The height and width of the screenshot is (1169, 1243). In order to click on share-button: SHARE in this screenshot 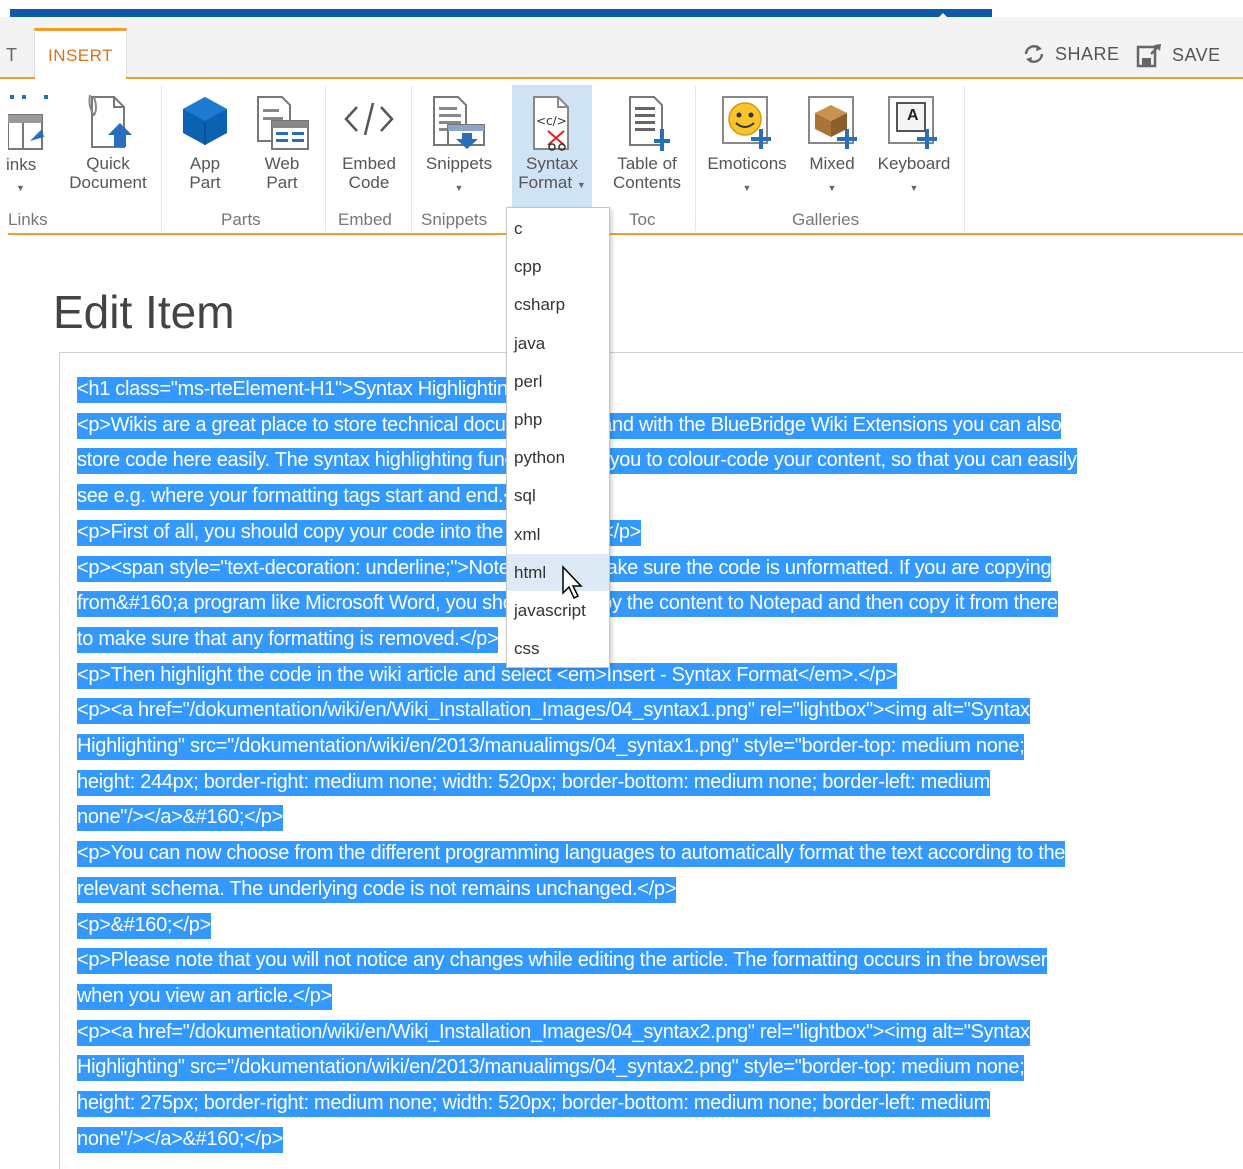, I will do `click(1070, 54)`.